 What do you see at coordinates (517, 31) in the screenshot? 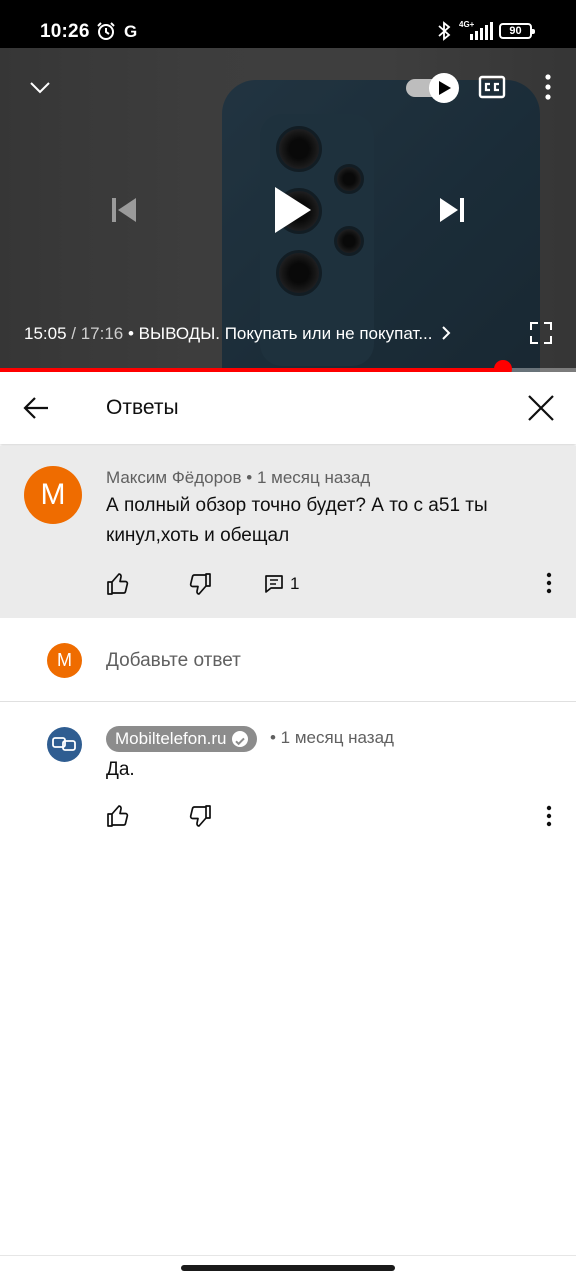
I see `battery-indicator: 90` at bounding box center [517, 31].